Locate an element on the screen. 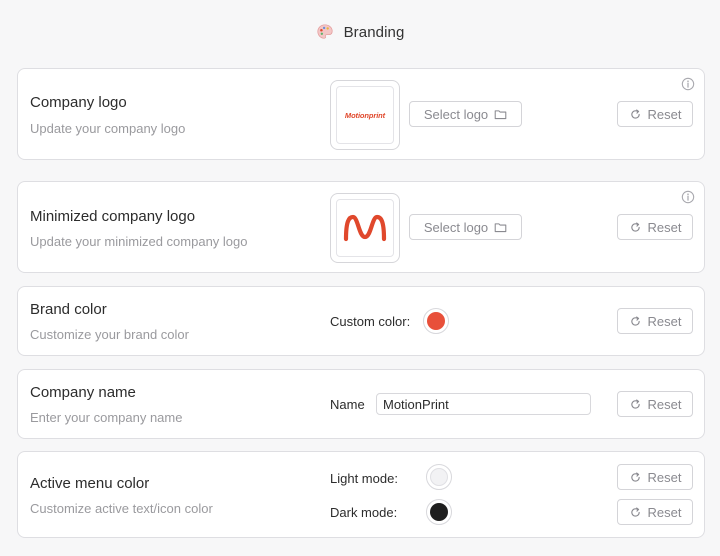 This screenshot has height=556, width=720. motionprint-m-logo is located at coordinates (365, 228).